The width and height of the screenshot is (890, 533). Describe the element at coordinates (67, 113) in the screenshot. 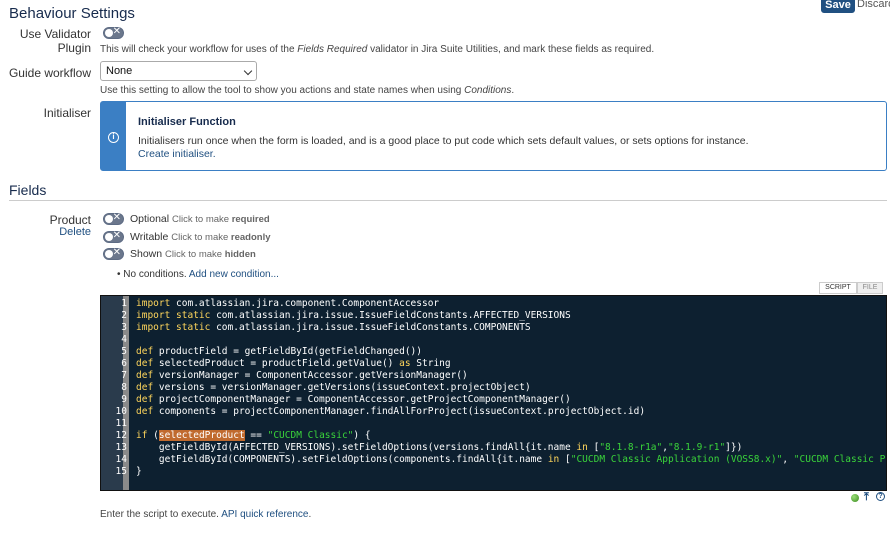

I see `initialiser-label: Initialiser` at that location.